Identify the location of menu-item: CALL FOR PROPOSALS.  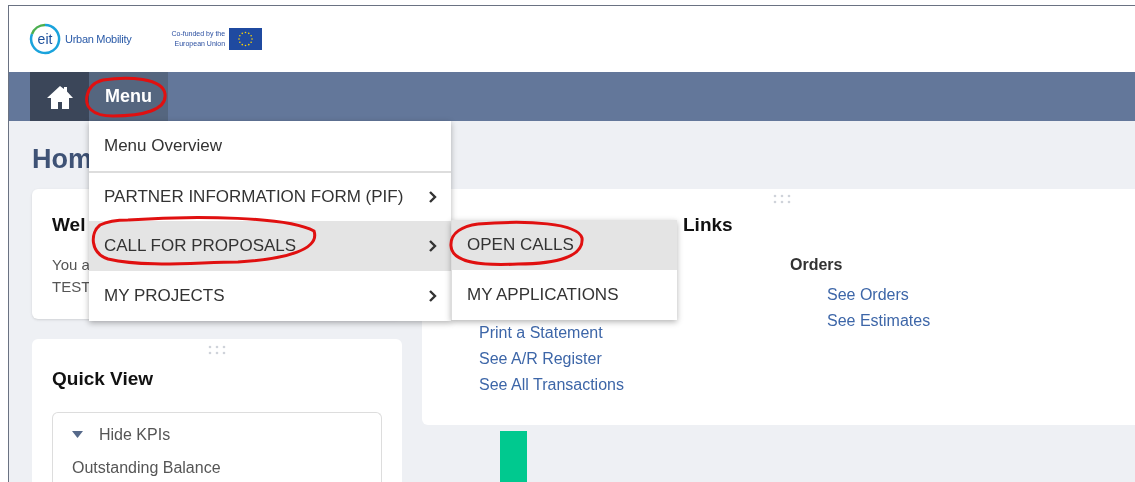
(270, 246).